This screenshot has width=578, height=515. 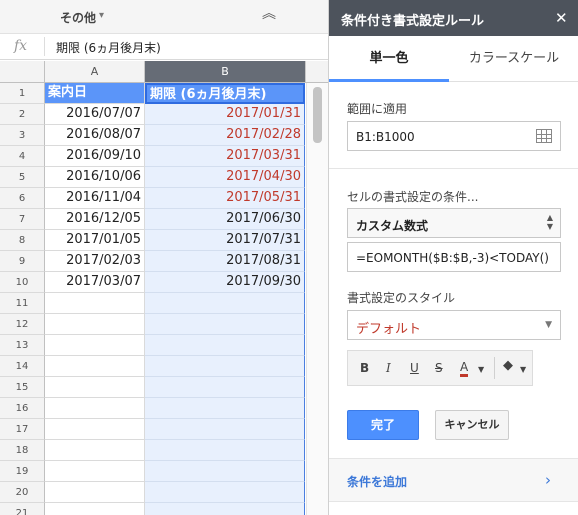 I want to click on cell-b: 2017/07/31, so click(x=225, y=240).